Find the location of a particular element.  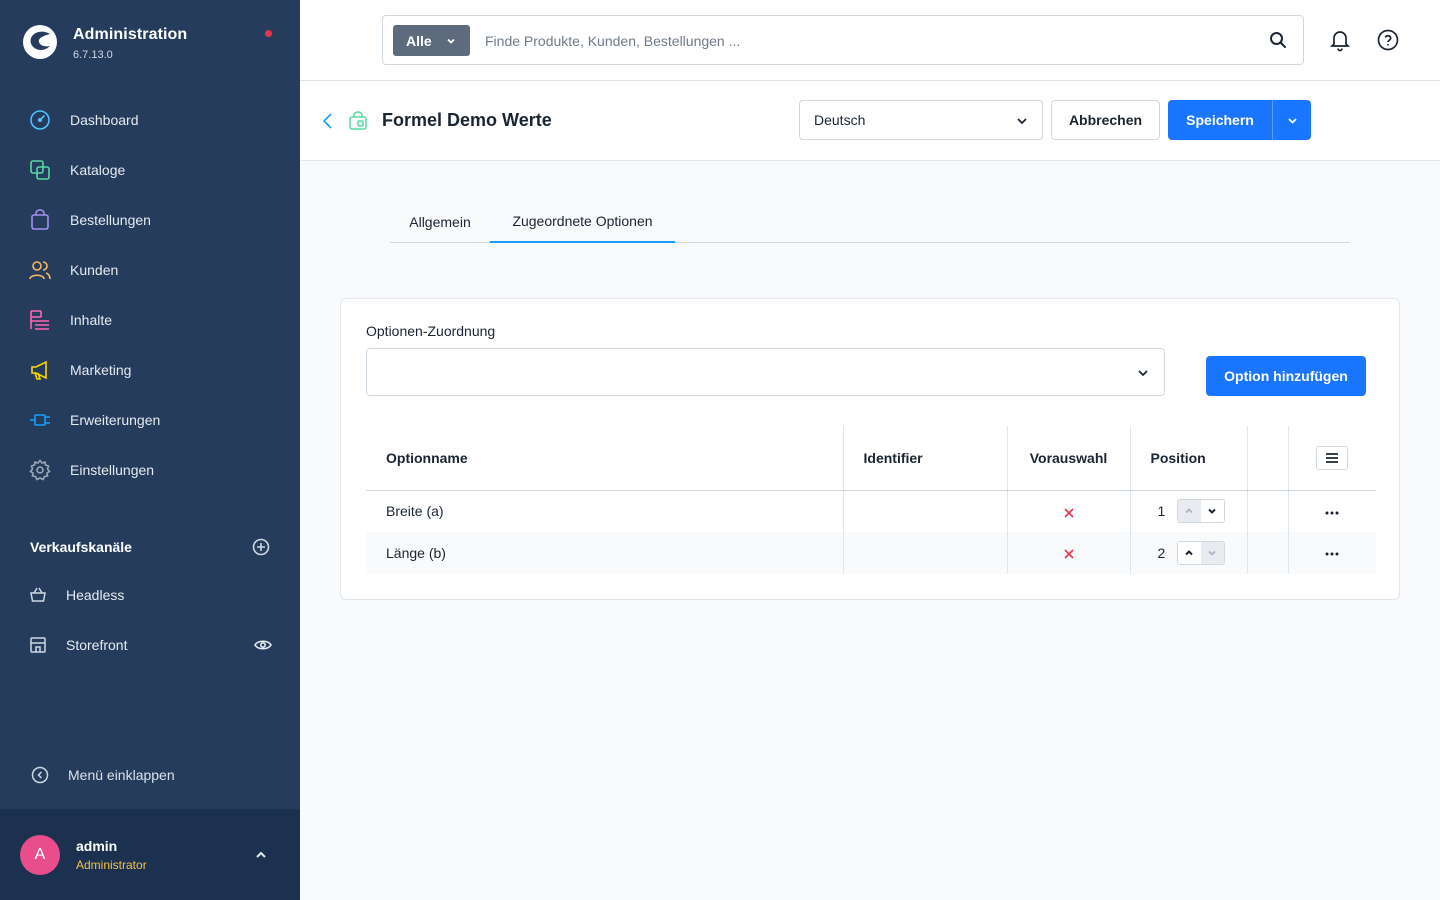

users-icon is located at coordinates (40, 270).